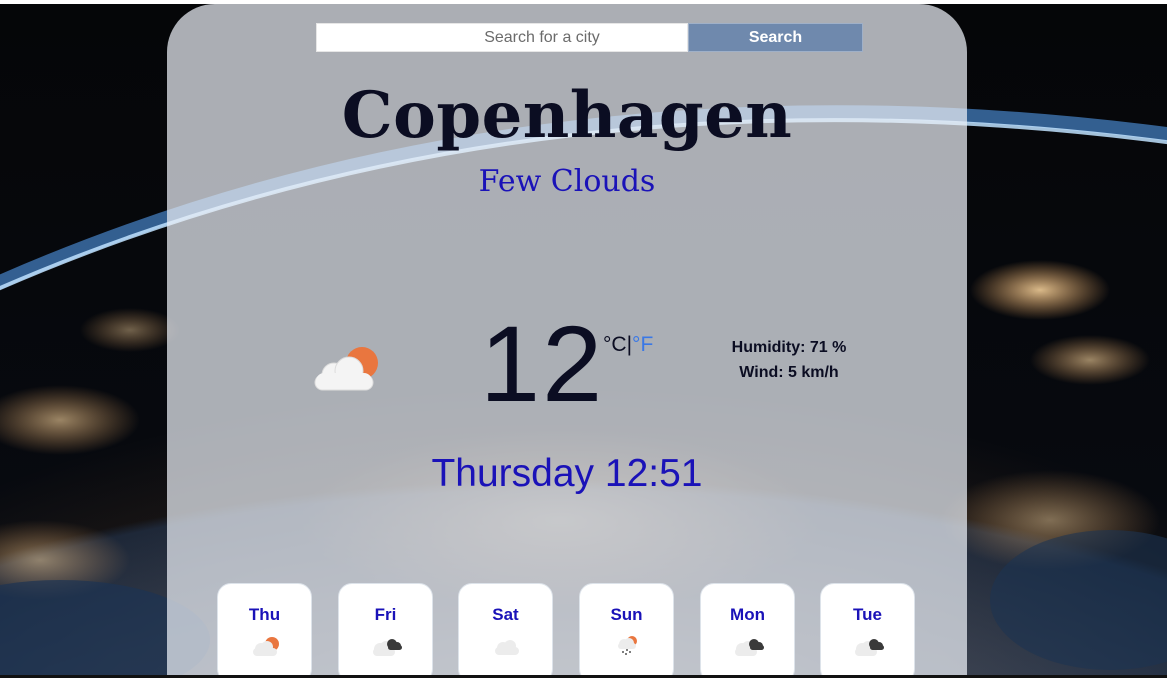  Describe the element at coordinates (627, 645) in the screenshot. I see `rain-icon` at that location.